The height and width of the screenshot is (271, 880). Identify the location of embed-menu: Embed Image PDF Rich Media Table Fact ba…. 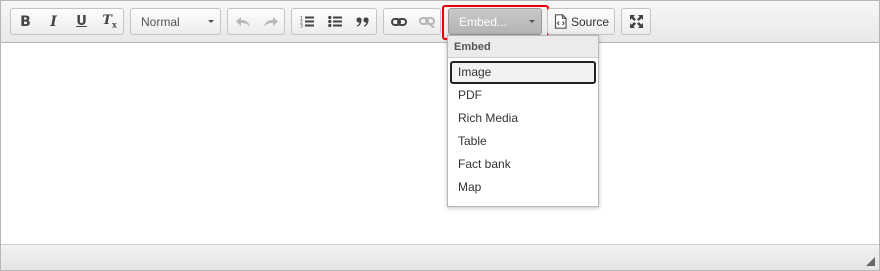
(523, 121).